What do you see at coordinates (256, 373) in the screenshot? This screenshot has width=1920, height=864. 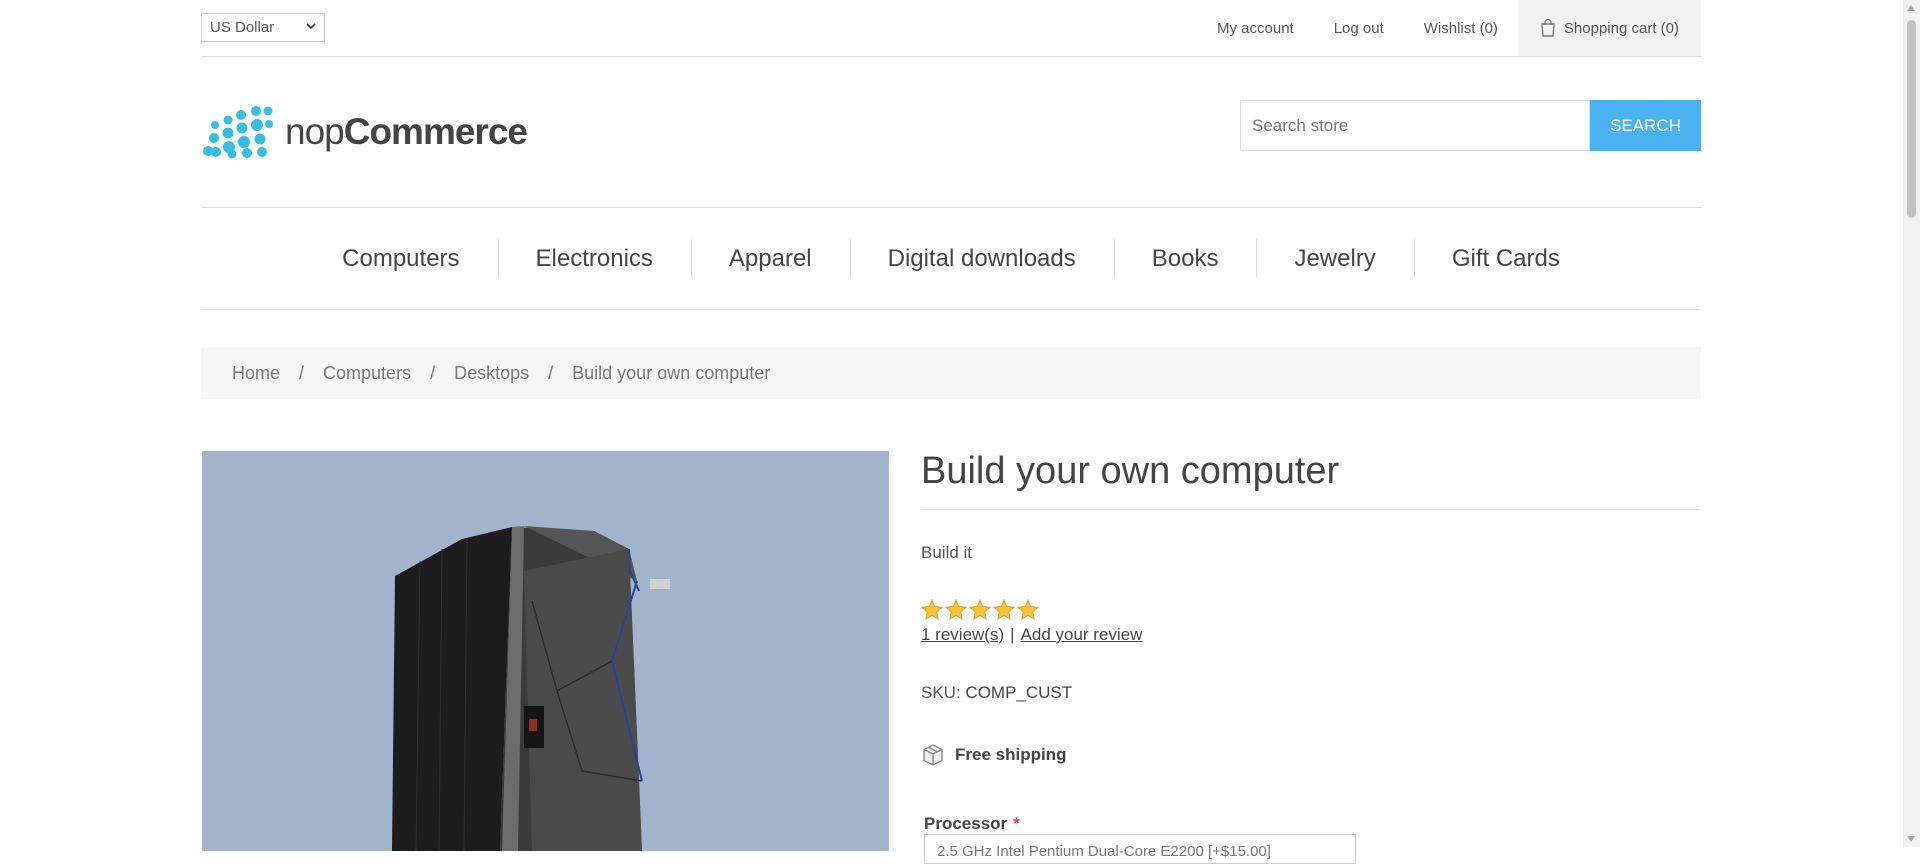 I see `breadcrumb-home: Home` at bounding box center [256, 373].